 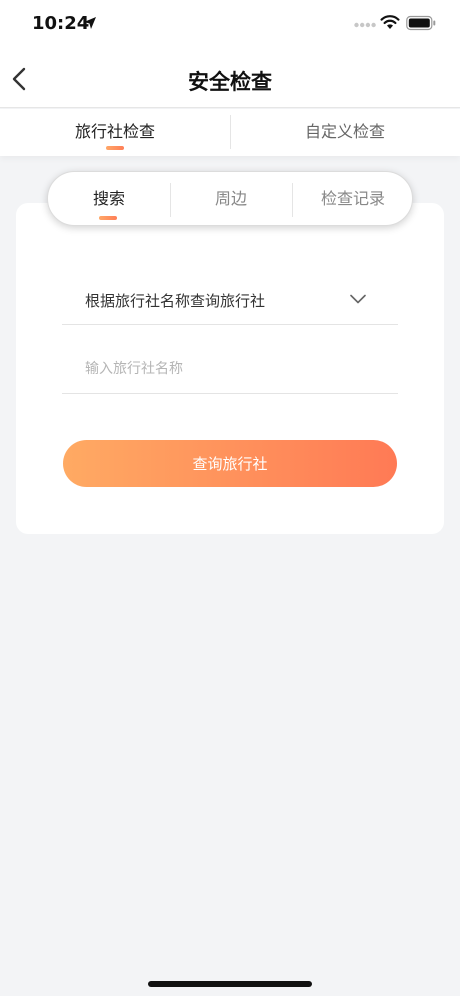 I want to click on active-segment-indicator, so click(x=108, y=218).